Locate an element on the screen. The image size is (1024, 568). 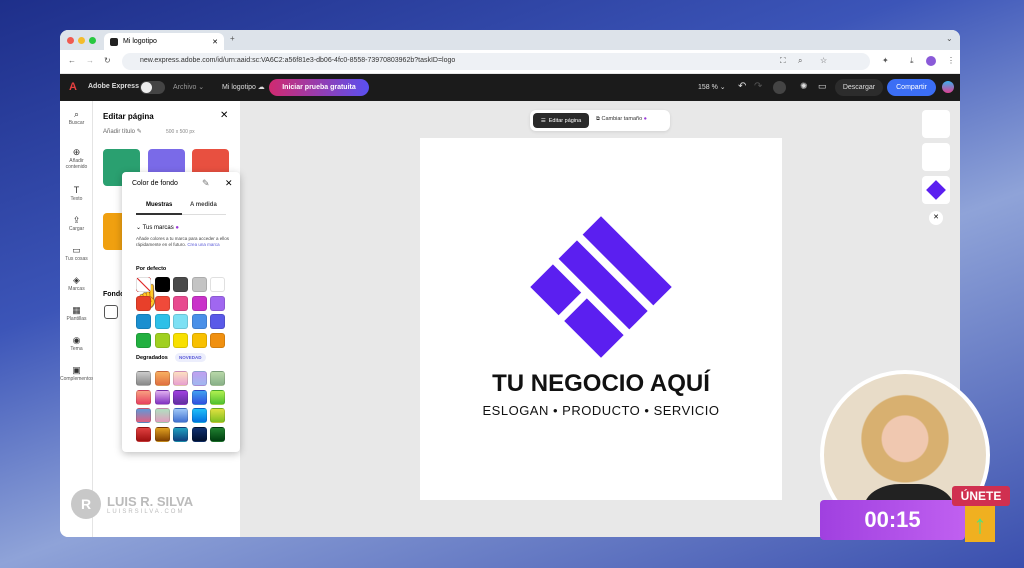
zoom-icon: ⌕ is located at coordinates (800, 61).